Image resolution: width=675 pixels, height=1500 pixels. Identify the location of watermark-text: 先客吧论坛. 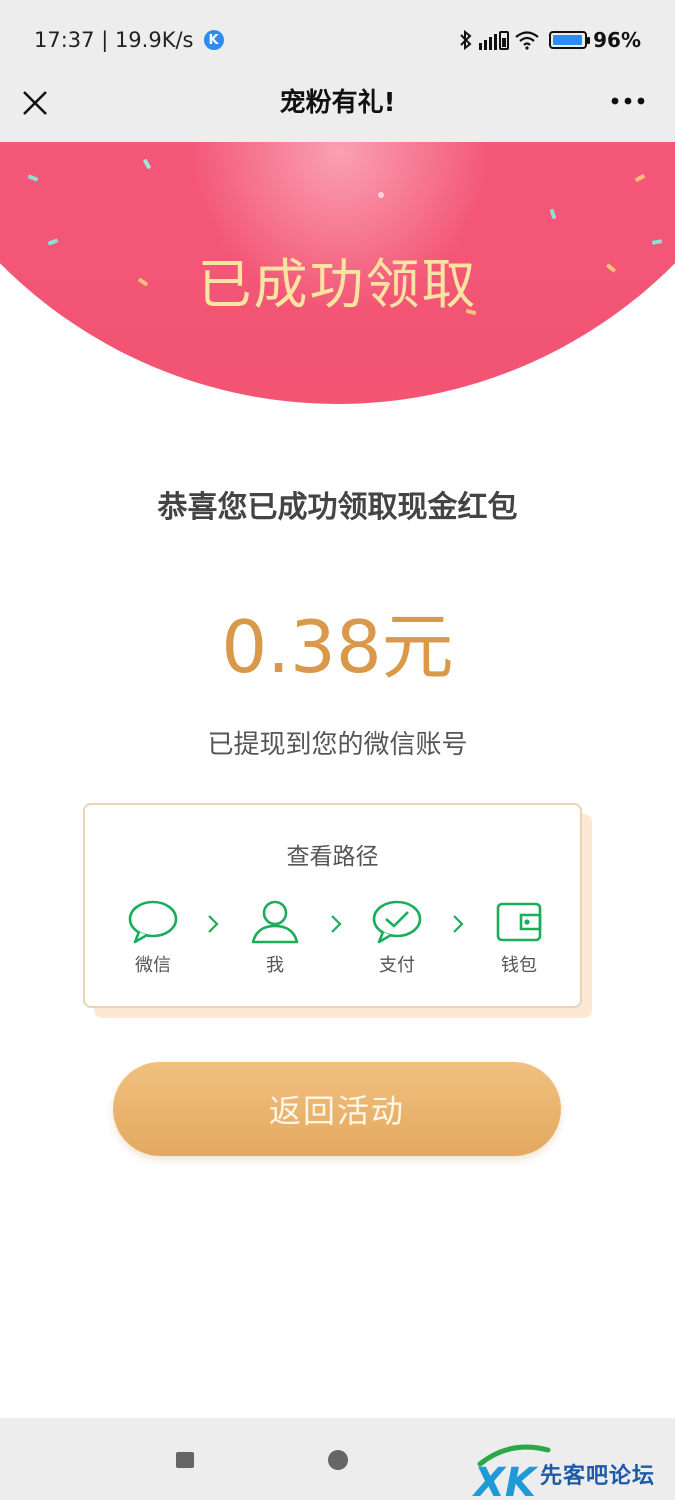
(598, 1476).